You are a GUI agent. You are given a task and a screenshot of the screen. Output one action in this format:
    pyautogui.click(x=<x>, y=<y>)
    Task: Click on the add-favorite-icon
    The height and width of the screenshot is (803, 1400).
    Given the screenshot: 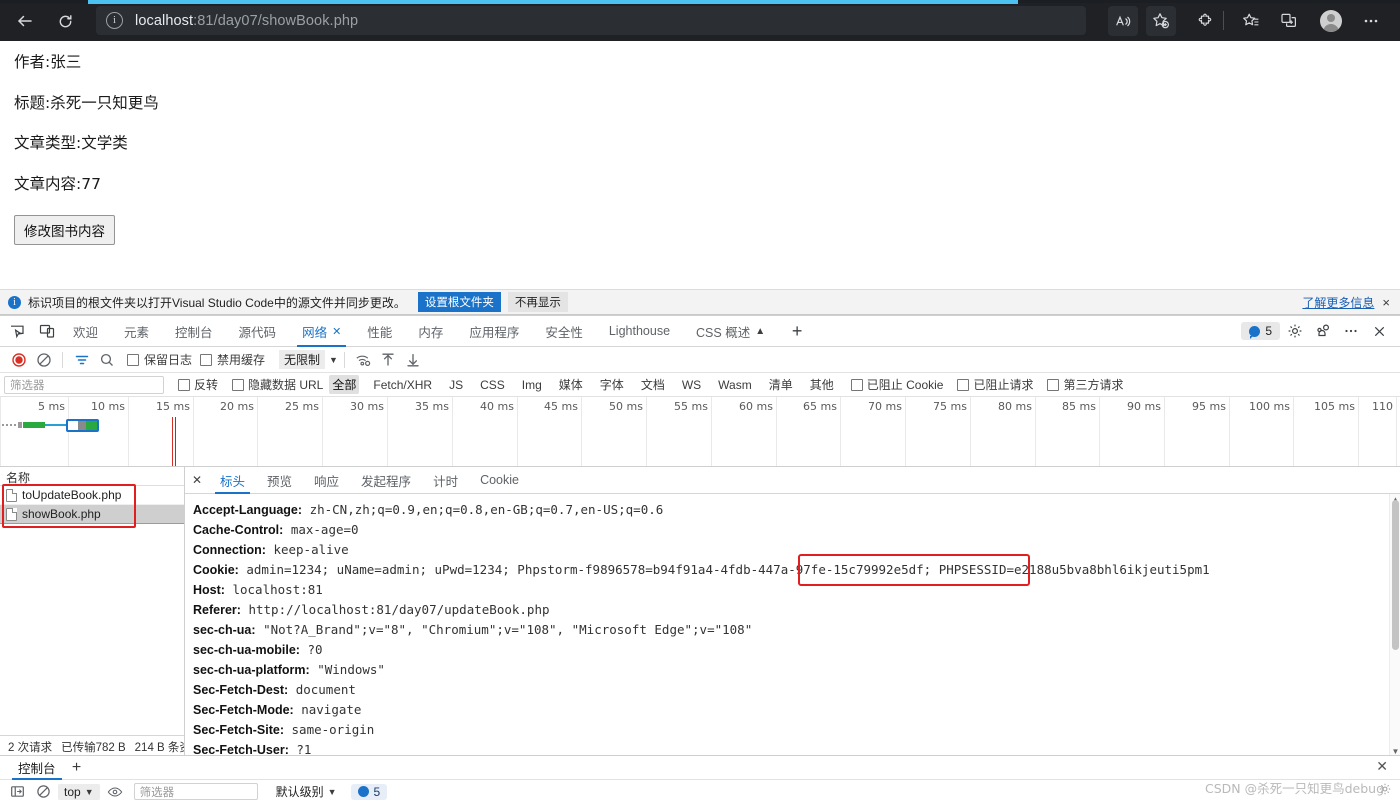 What is the action you would take?
    pyautogui.click(x=1161, y=21)
    